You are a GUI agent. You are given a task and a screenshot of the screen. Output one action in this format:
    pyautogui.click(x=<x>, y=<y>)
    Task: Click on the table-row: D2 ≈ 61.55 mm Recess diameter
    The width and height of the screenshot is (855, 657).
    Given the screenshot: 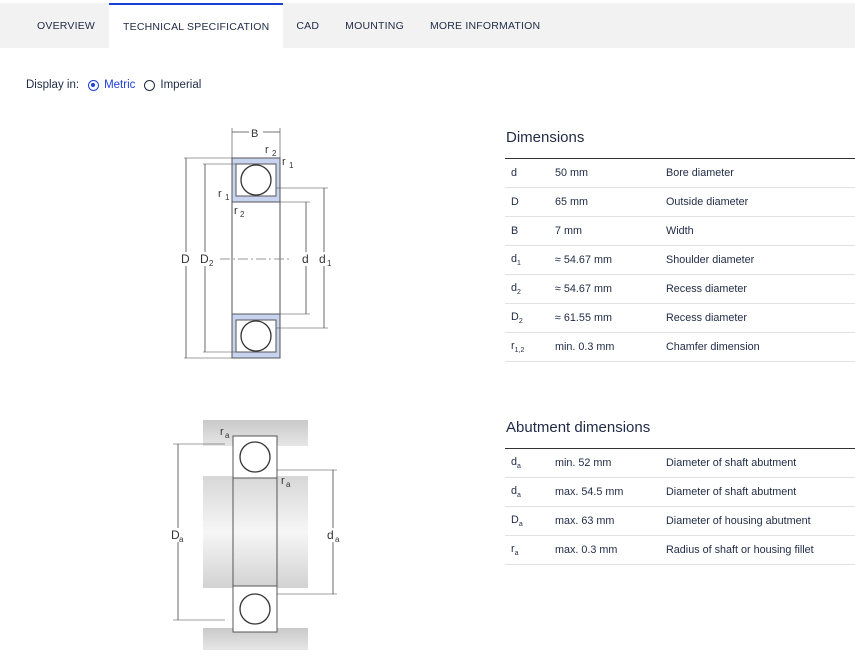 What is the action you would take?
    pyautogui.click(x=680, y=318)
    